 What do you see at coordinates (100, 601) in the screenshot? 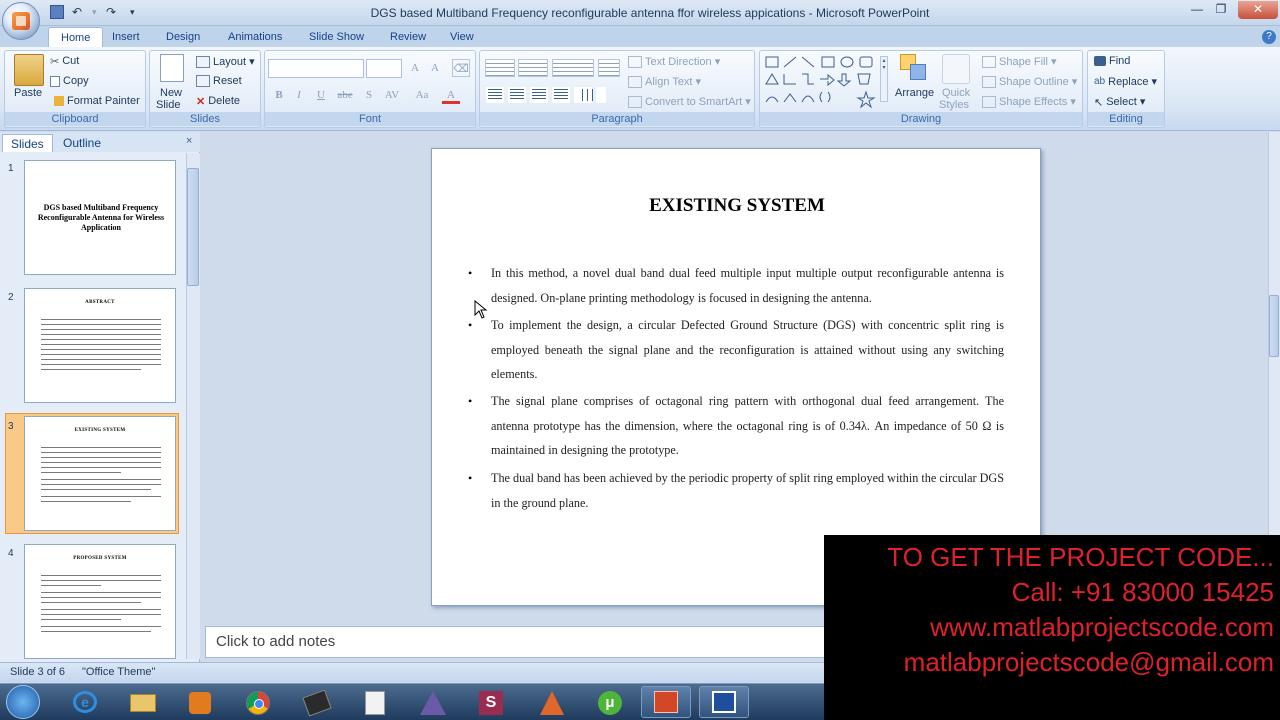
I see `slide-thumbnail-4: PROPOSED SYSTEM` at bounding box center [100, 601].